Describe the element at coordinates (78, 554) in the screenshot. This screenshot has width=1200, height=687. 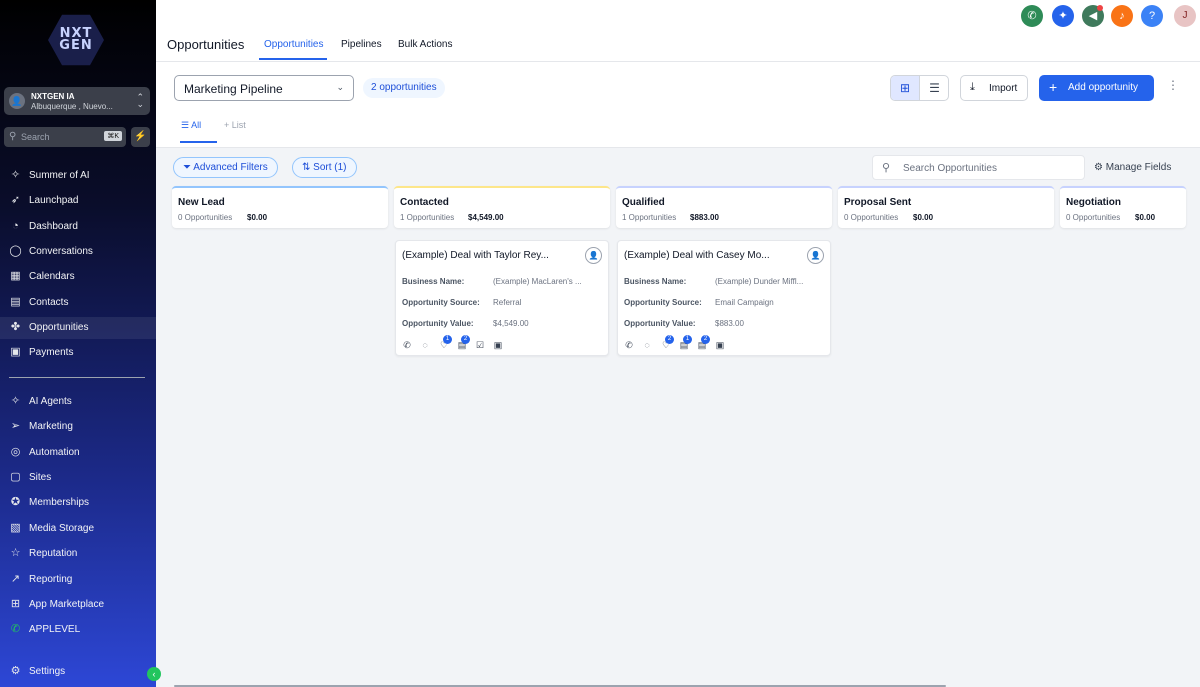
I see `sidebar-item-reputation: ☆ Reputation` at that location.